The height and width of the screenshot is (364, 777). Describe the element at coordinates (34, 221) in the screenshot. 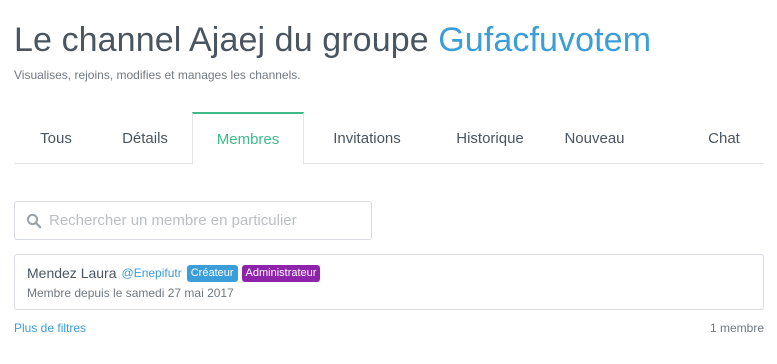

I see `search-icon` at that location.